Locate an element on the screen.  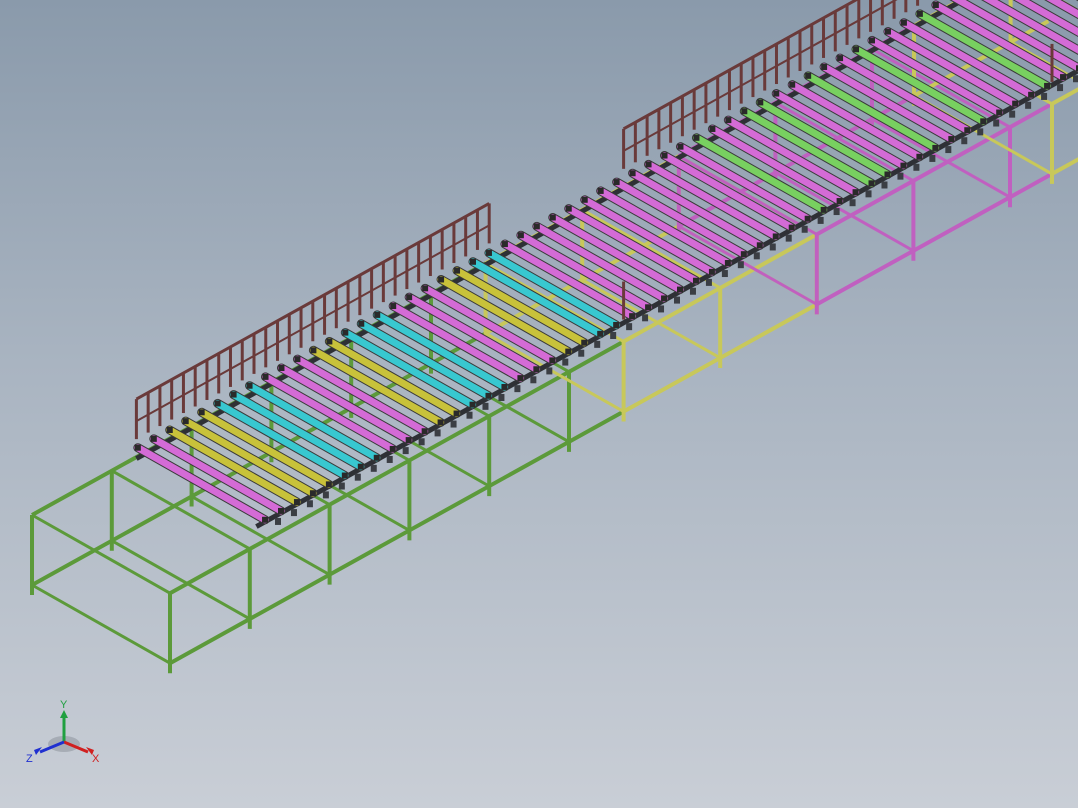
guide-rail is located at coordinates (312, 323).